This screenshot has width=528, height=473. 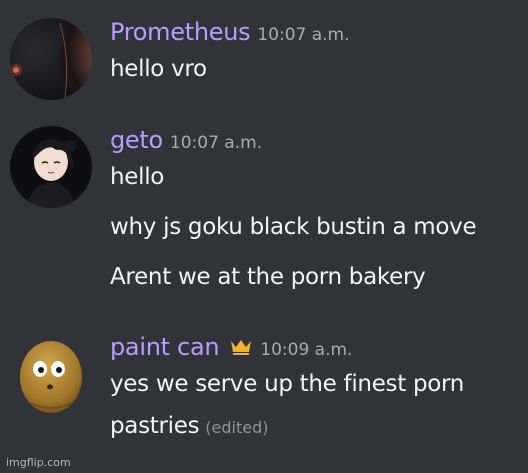 I want to click on username: Prometheus, so click(x=180, y=32).